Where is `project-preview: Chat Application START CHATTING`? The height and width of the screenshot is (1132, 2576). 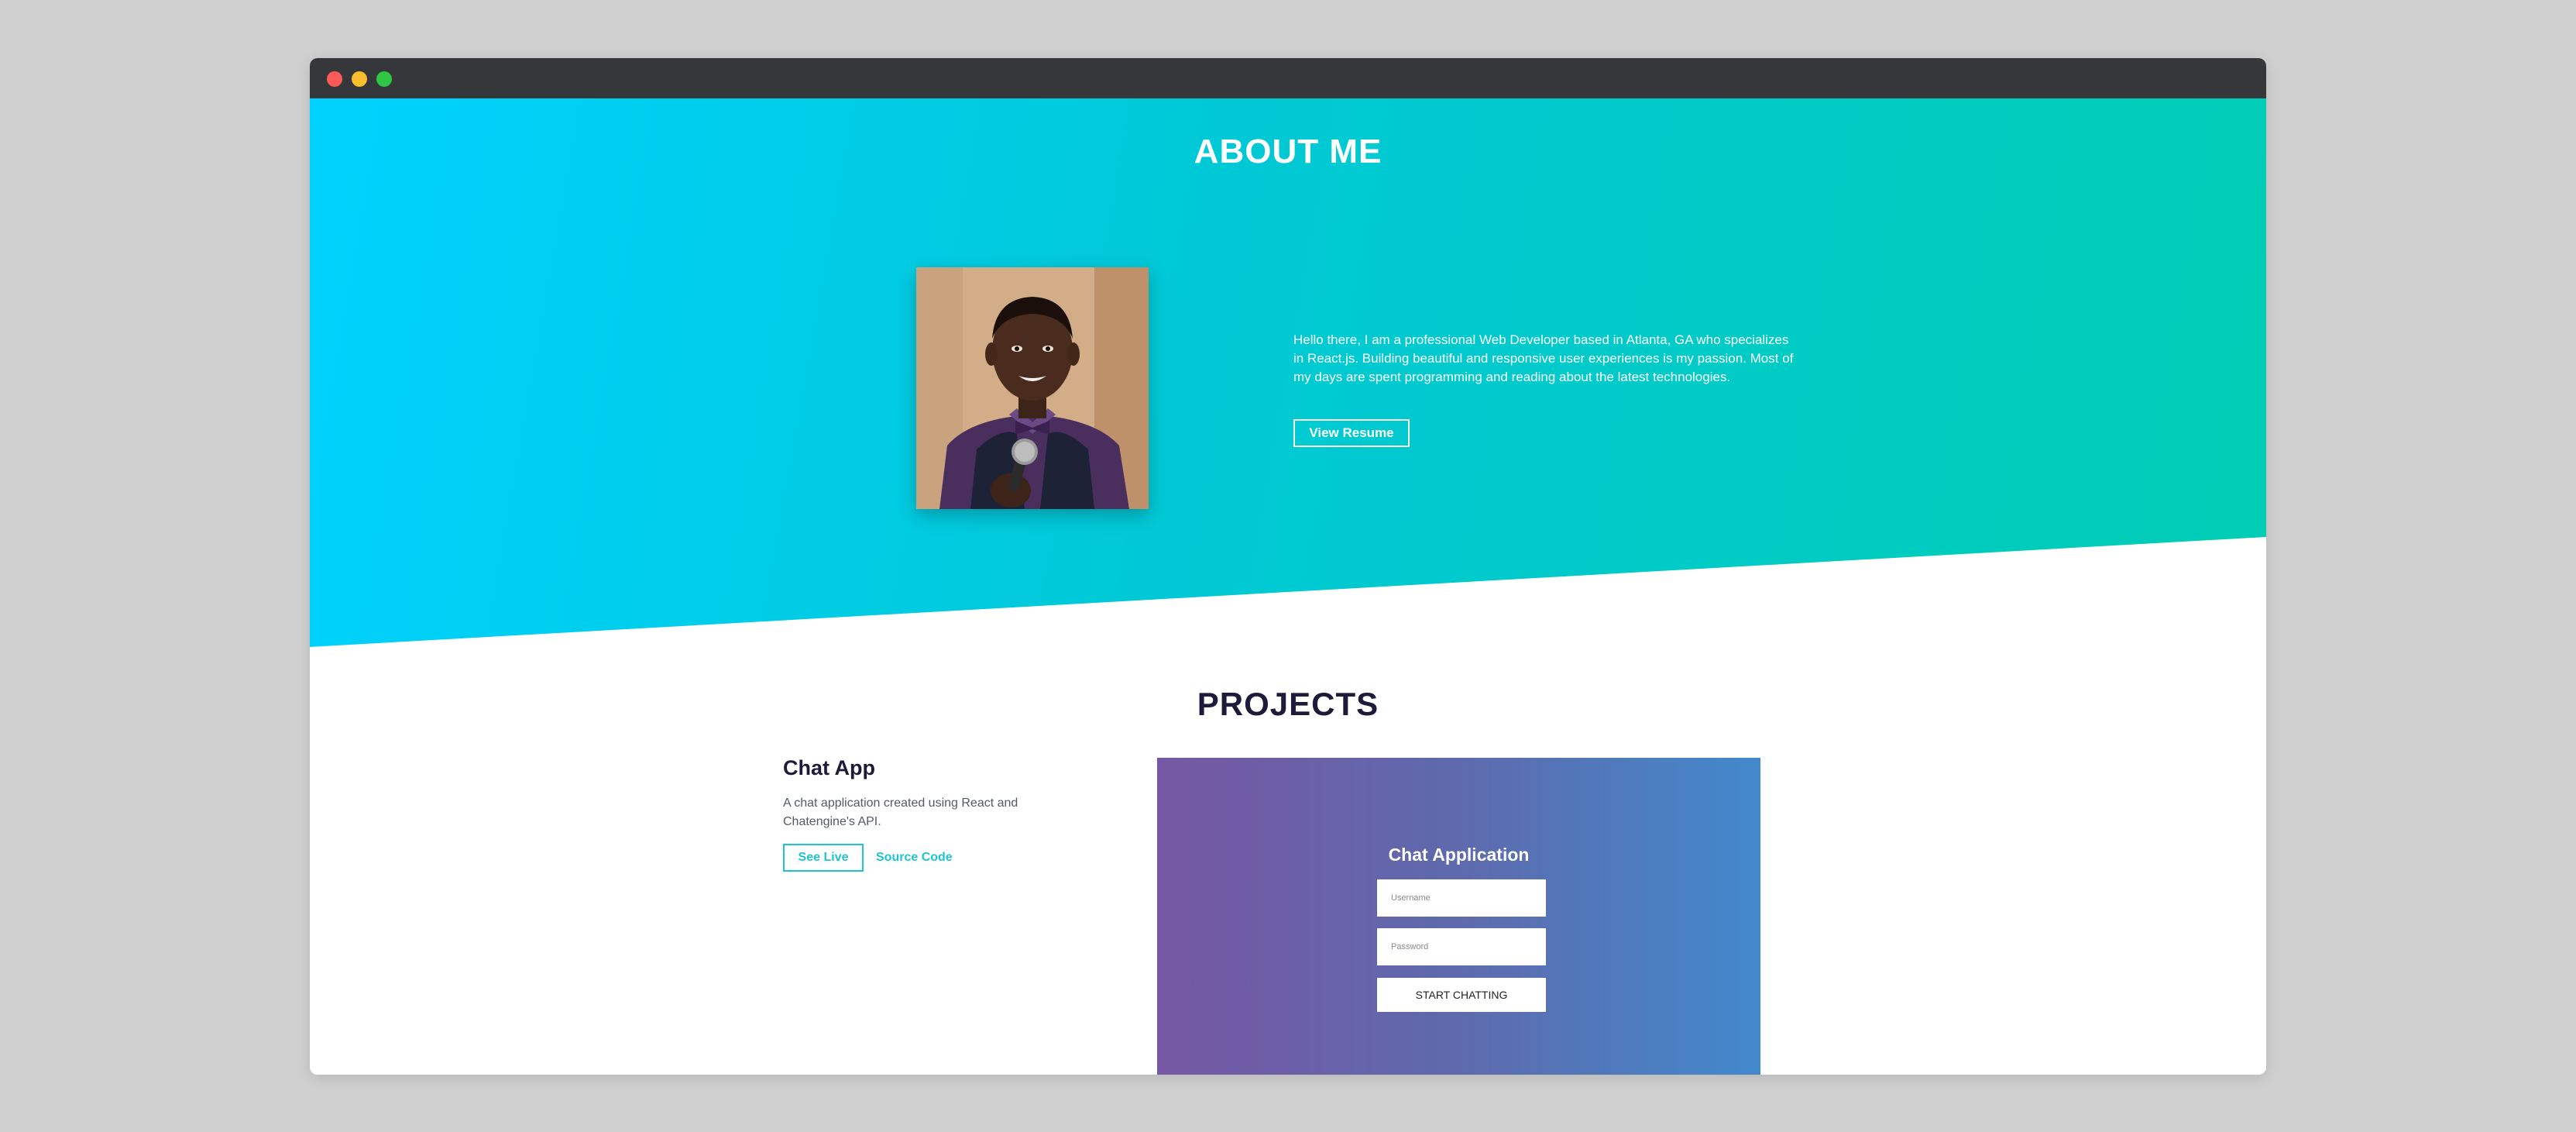 project-preview: Chat Application START CHATTING is located at coordinates (1458, 916).